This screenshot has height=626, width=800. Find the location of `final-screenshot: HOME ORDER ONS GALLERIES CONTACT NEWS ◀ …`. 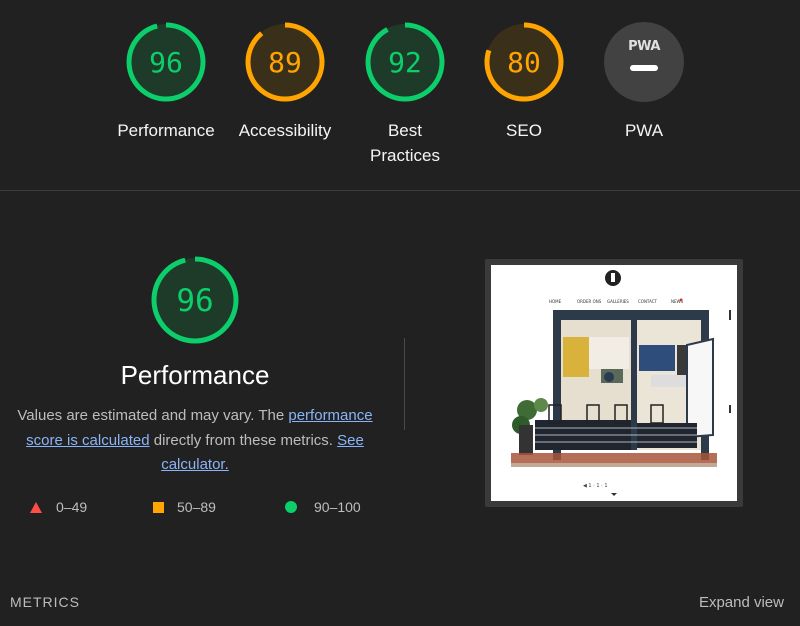

final-screenshot: HOME ORDER ONS GALLERIES CONTACT NEWS ◀ … is located at coordinates (614, 383).